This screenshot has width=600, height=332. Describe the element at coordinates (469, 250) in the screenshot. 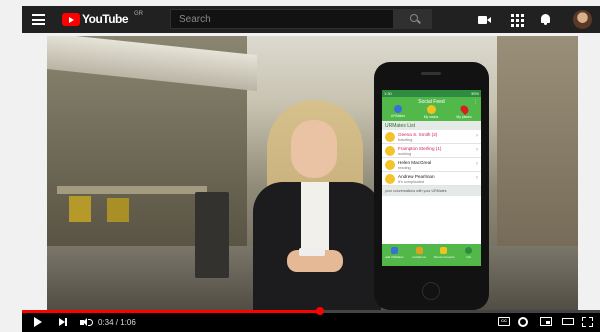

I see `info-icon` at that location.